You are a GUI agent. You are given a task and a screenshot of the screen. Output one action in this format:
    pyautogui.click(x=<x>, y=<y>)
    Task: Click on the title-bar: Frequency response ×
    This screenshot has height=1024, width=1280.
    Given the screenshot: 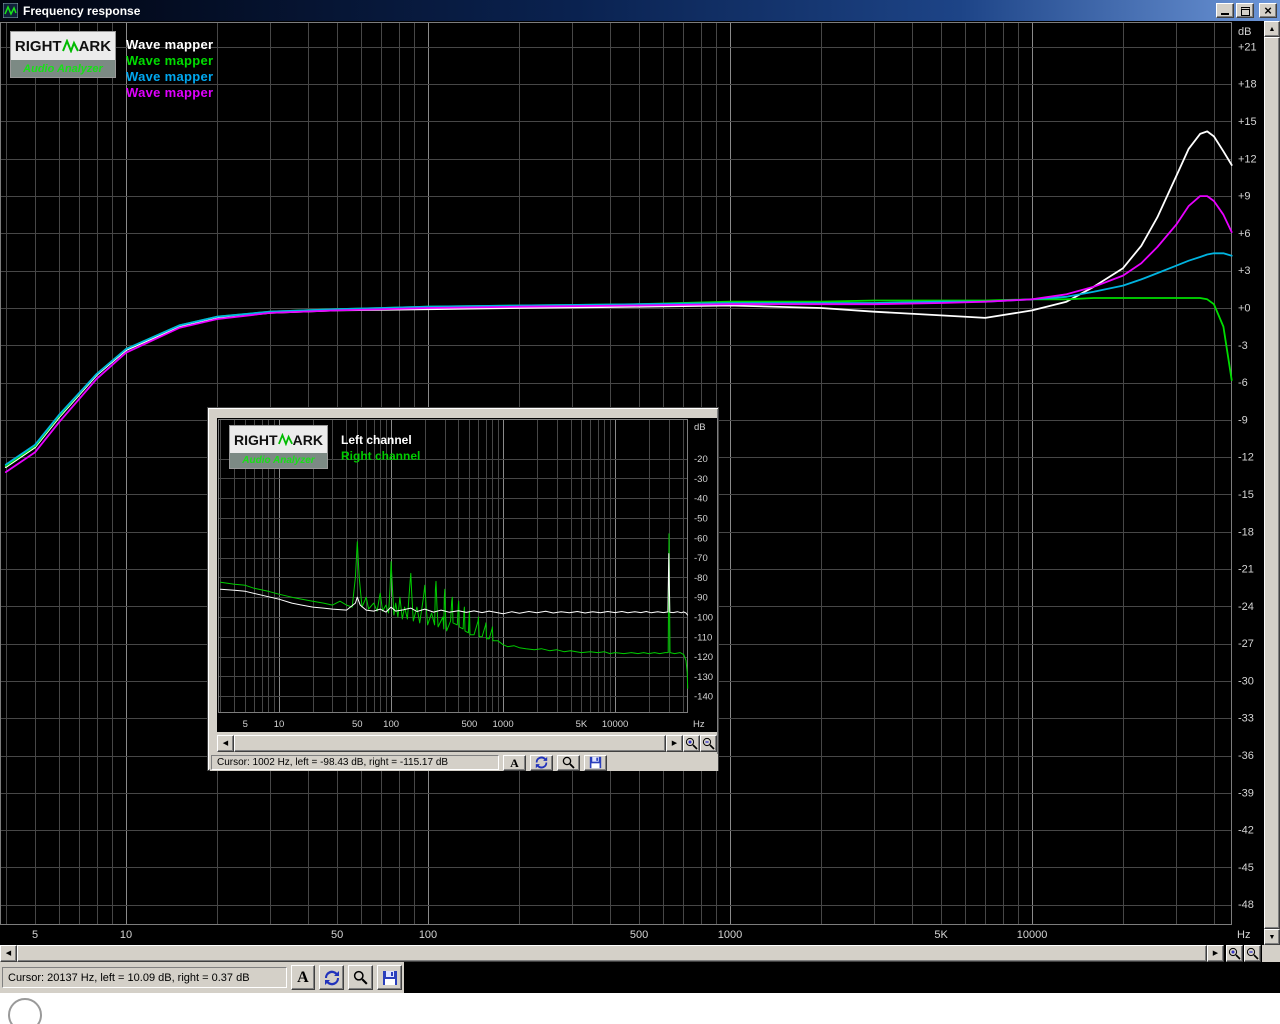 What is the action you would take?
    pyautogui.click(x=640, y=10)
    